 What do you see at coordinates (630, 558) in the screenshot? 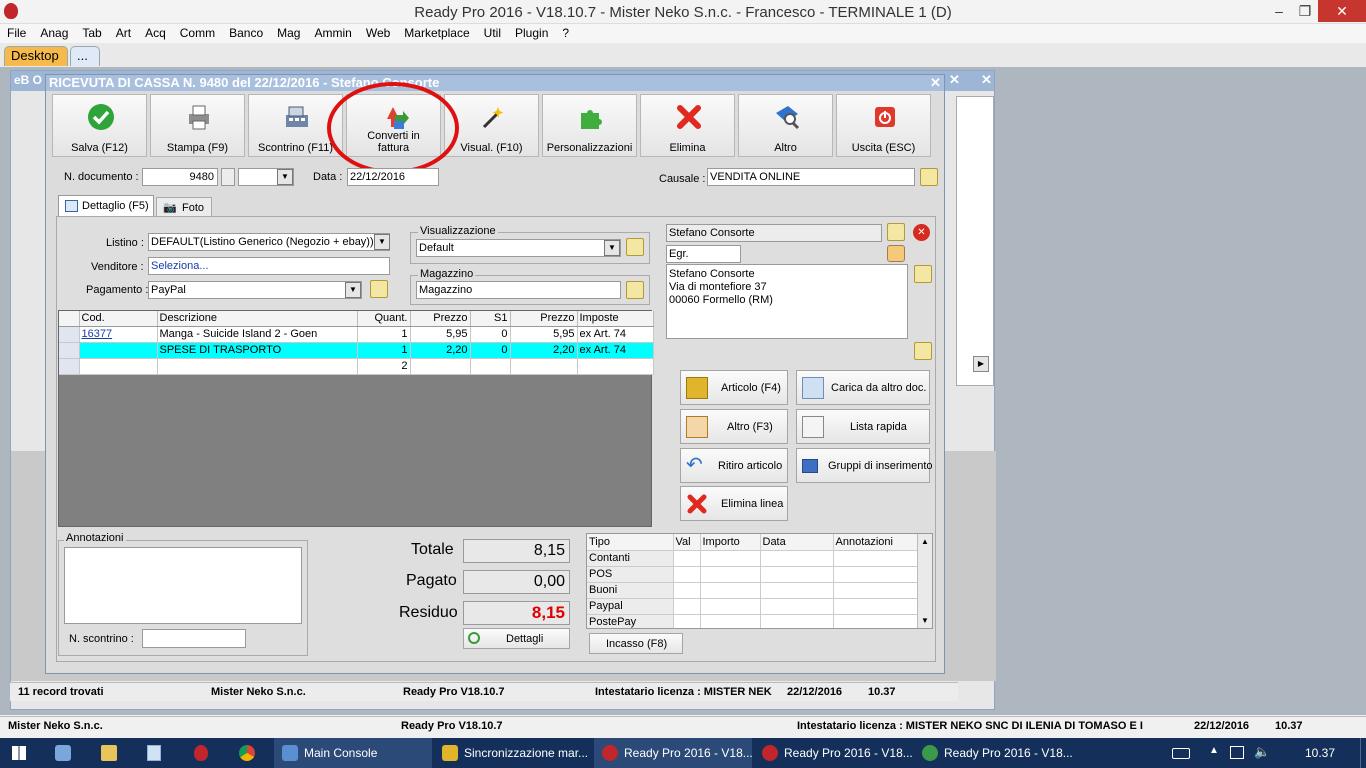
I see `pay-type-cash: Contanti` at bounding box center [630, 558].